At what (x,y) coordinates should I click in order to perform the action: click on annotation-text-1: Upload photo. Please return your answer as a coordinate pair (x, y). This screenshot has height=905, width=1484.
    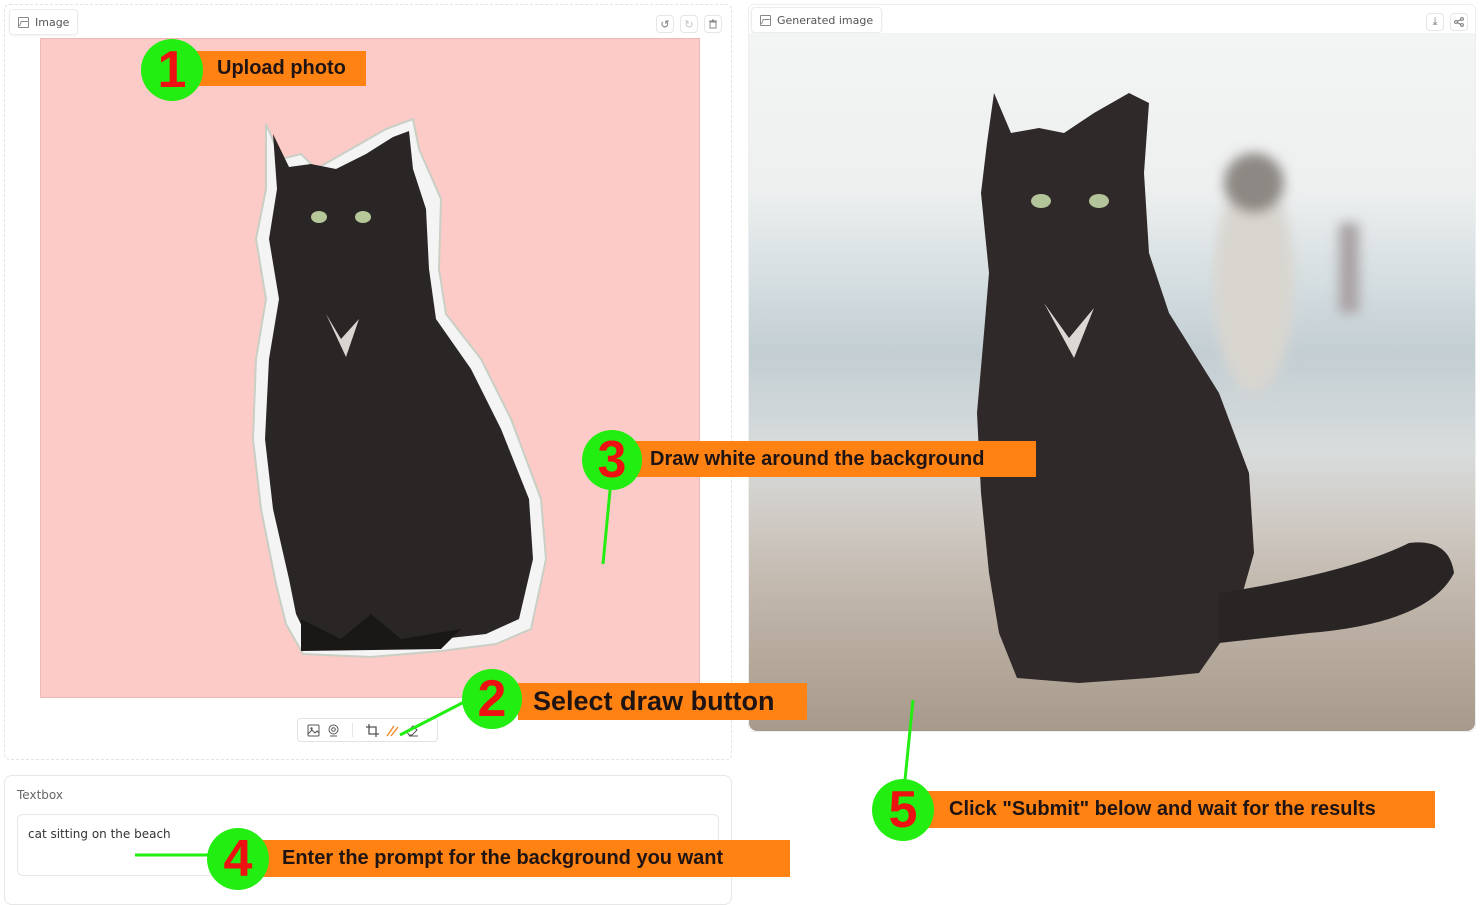
    Looking at the image, I should click on (281, 68).